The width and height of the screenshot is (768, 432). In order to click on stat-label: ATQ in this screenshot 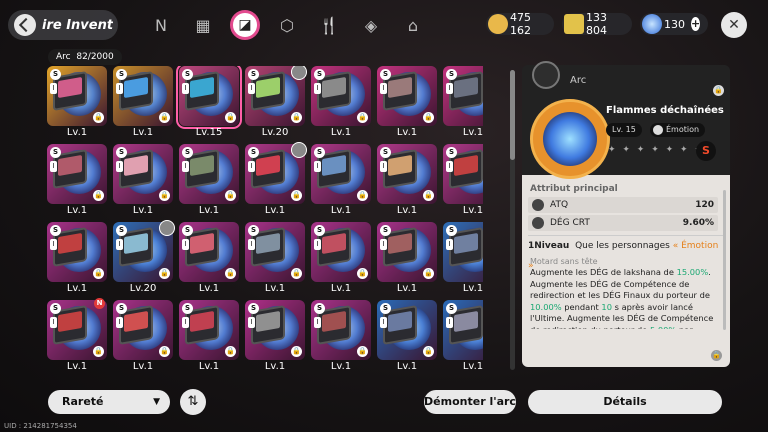, I will do `click(559, 205)`.